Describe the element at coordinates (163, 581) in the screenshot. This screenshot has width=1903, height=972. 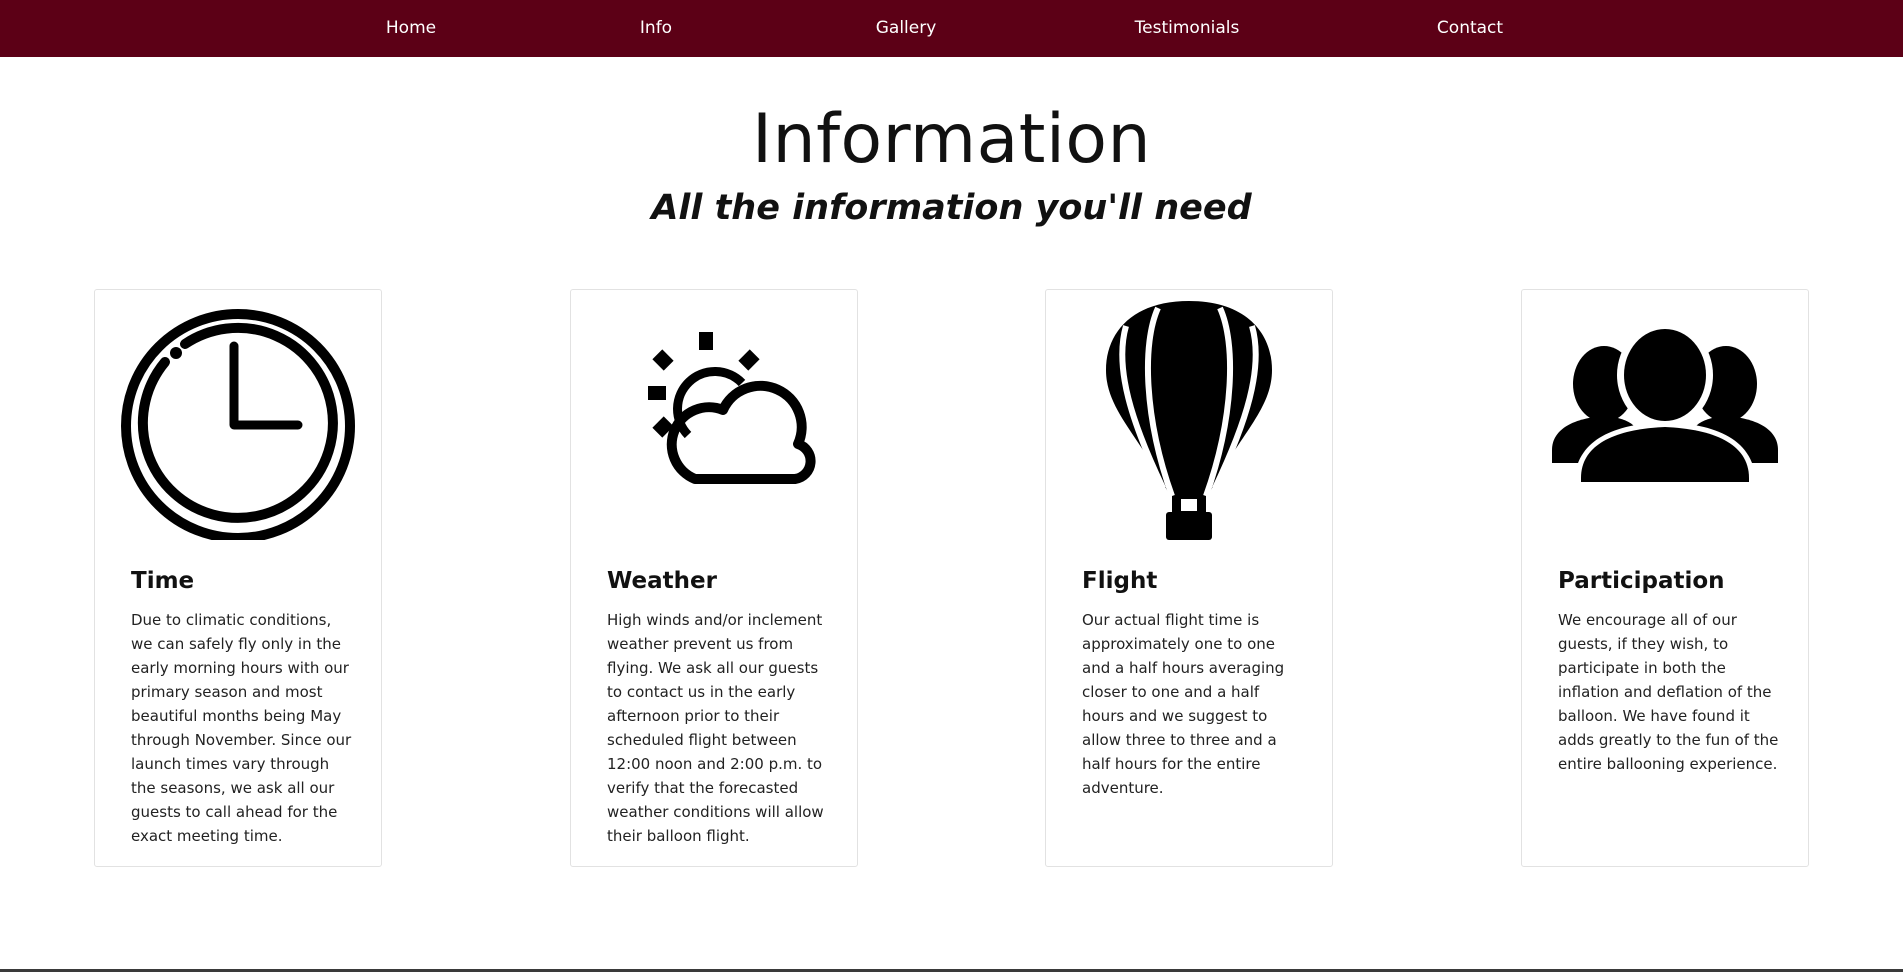
I see `card-title: Time` at that location.